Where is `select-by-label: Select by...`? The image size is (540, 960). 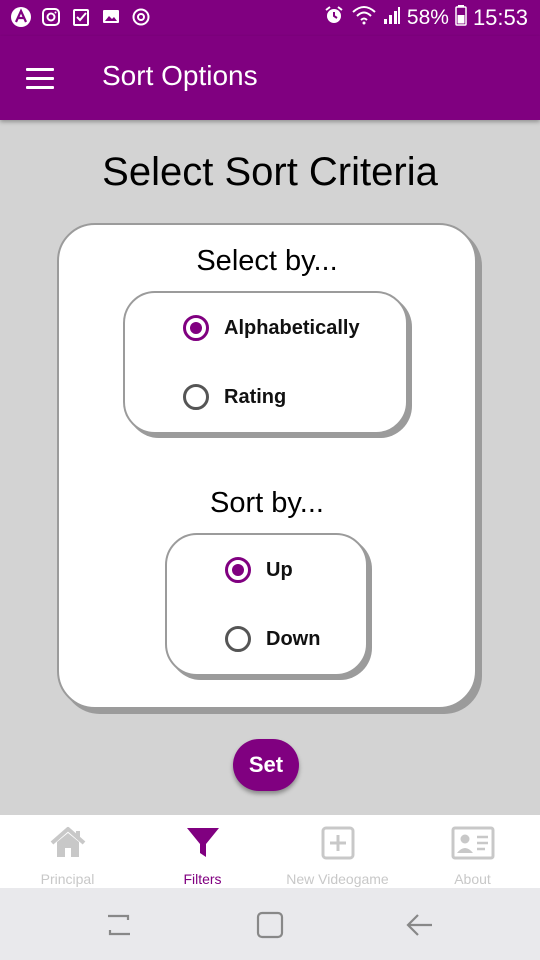
select-by-label: Select by... is located at coordinates (267, 261).